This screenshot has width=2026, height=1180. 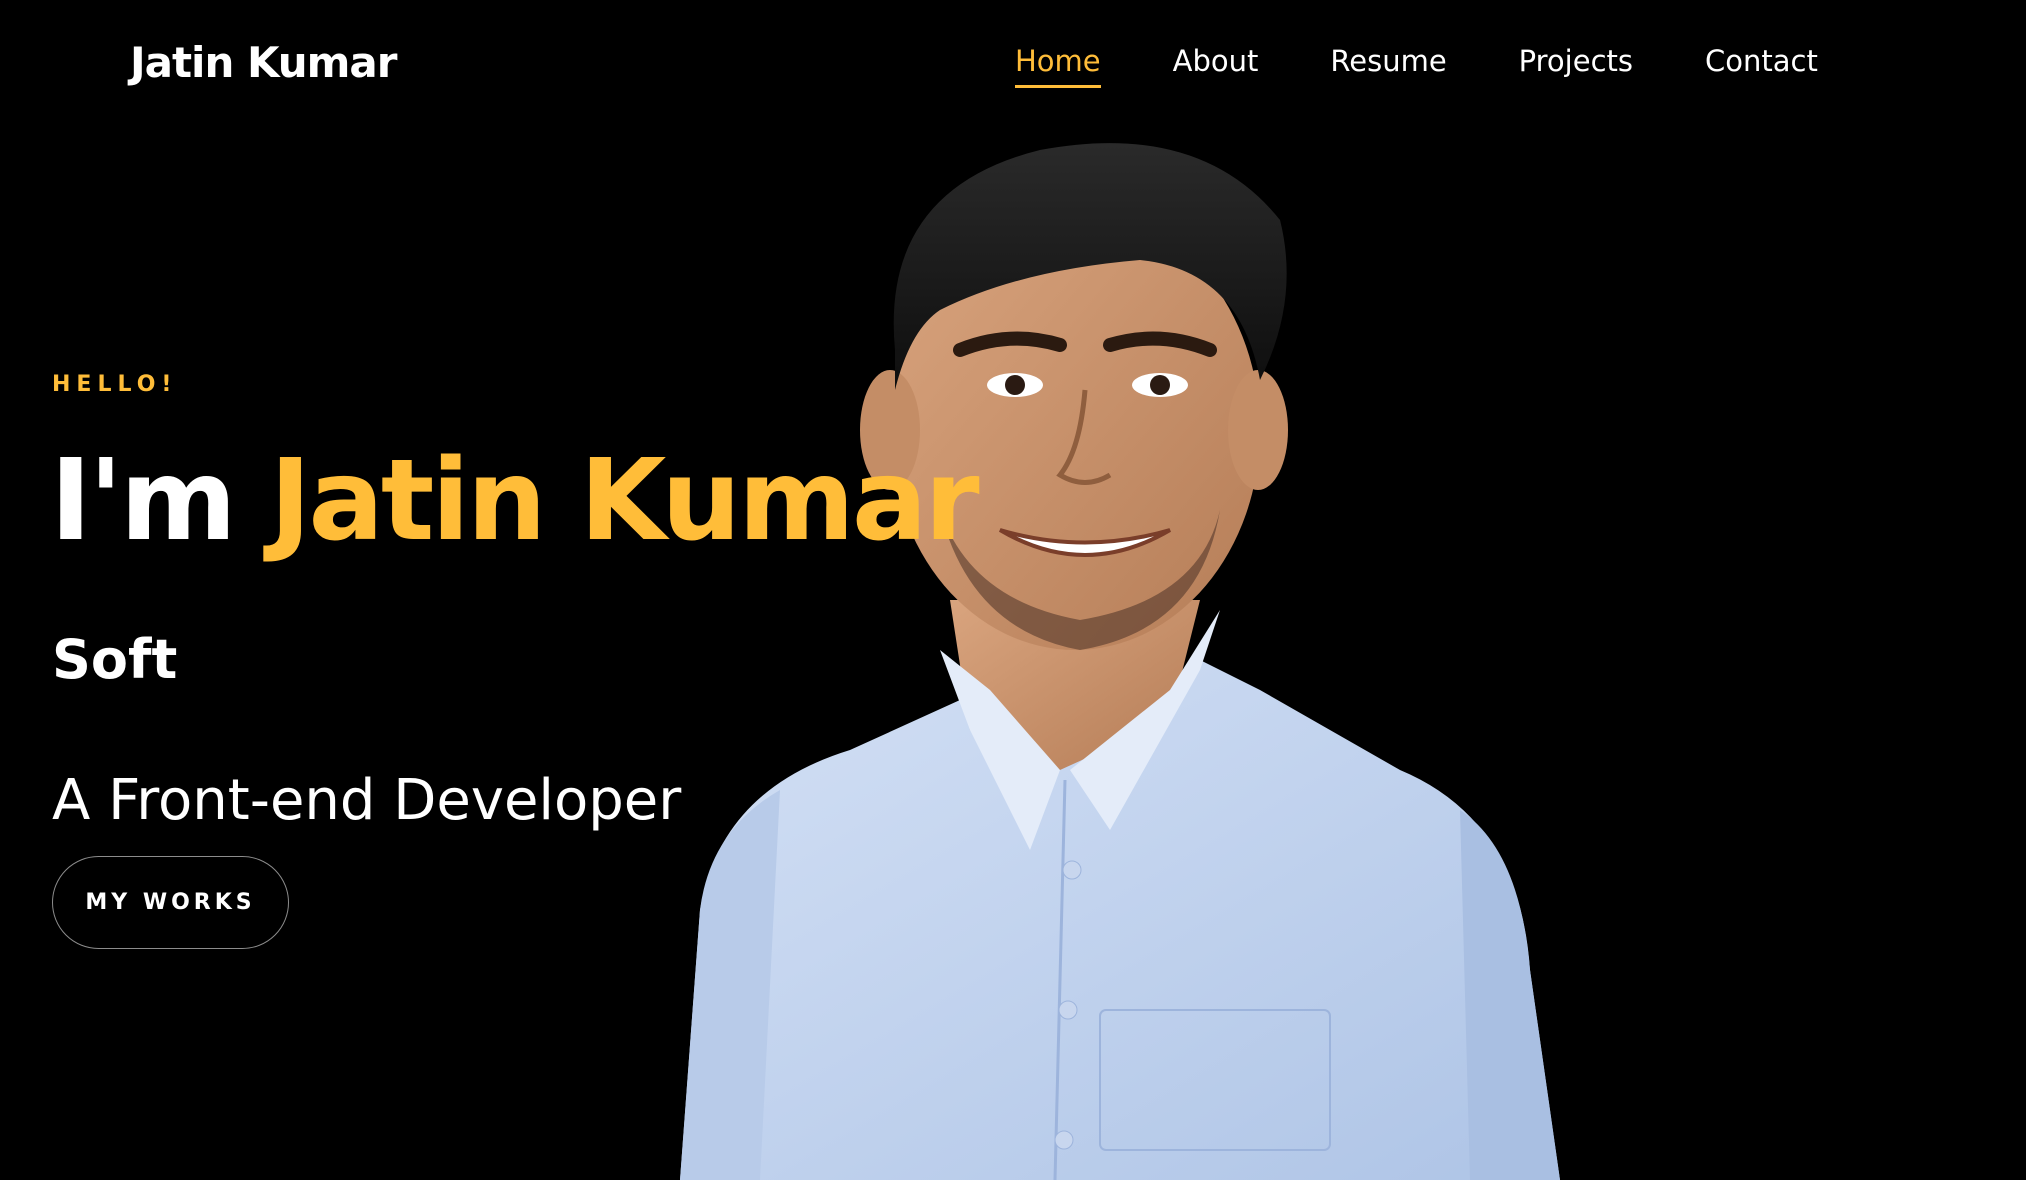 What do you see at coordinates (1576, 66) in the screenshot?
I see `nav-projects: Projects` at bounding box center [1576, 66].